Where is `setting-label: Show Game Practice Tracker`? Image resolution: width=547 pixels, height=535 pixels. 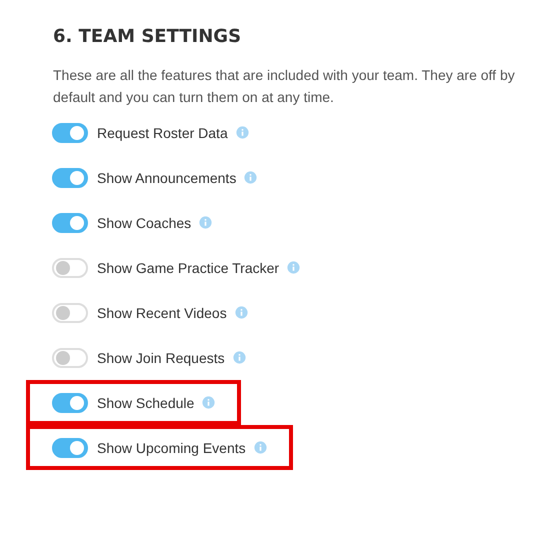 setting-label: Show Game Practice Tracker is located at coordinates (188, 268).